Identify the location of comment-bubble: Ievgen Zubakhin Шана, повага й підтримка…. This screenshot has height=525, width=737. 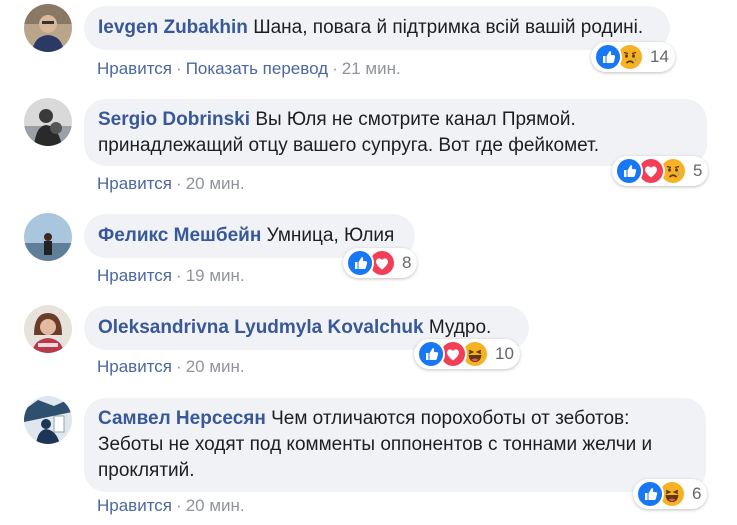
(377, 28).